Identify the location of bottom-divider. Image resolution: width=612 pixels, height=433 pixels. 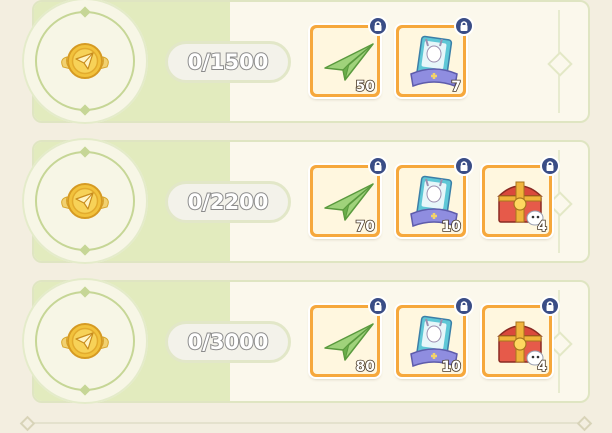
(306, 423).